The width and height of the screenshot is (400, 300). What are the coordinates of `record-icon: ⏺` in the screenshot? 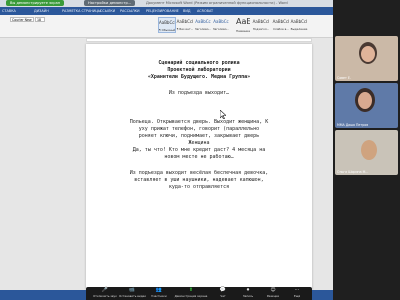 It's located at (248, 290).